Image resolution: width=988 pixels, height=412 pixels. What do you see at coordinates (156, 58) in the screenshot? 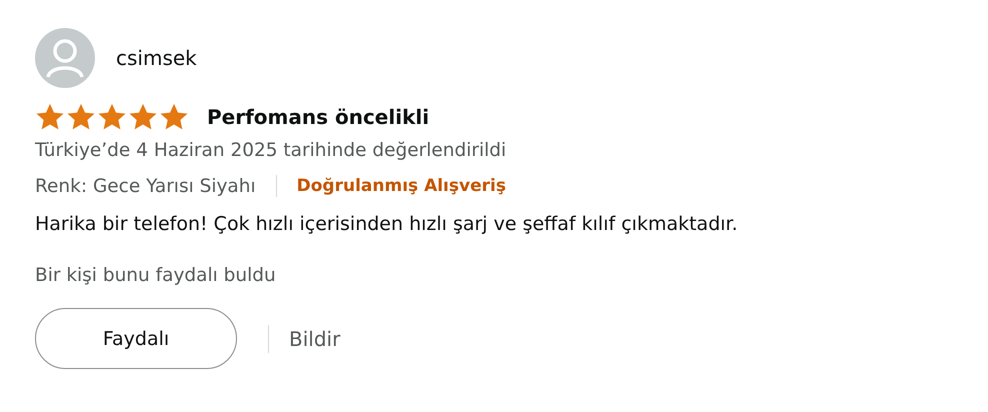
I see `author-name: csimsek` at bounding box center [156, 58].